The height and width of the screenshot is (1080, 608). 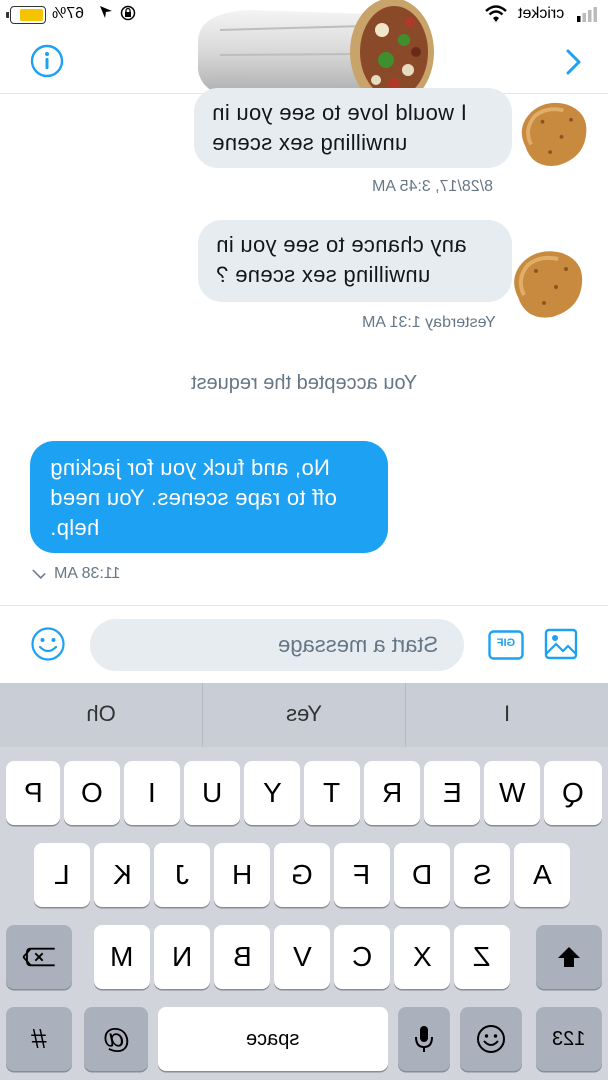 I want to click on key-f: F, so click(x=362, y=875).